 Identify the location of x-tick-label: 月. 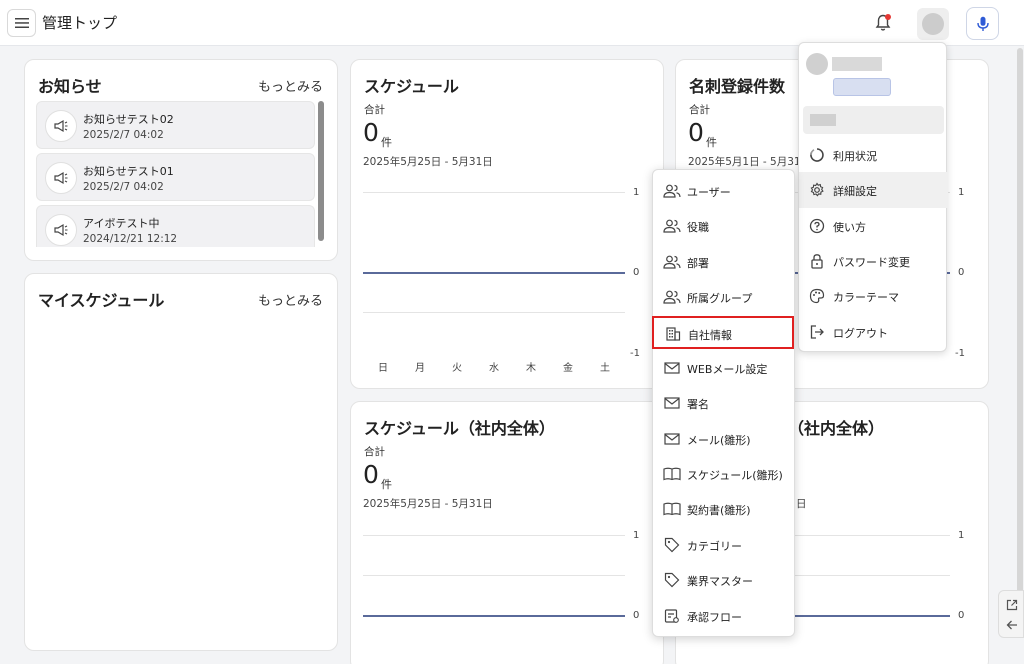
(420, 368).